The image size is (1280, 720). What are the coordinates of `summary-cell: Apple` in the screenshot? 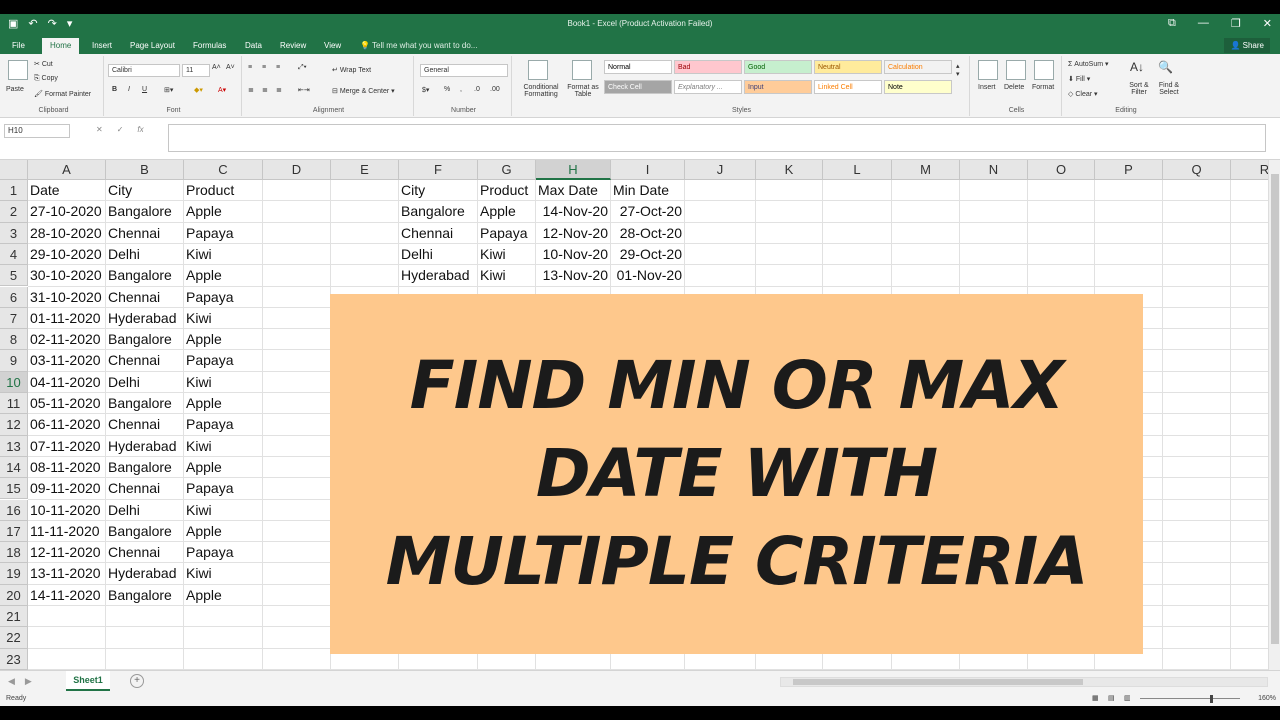 It's located at (507, 211).